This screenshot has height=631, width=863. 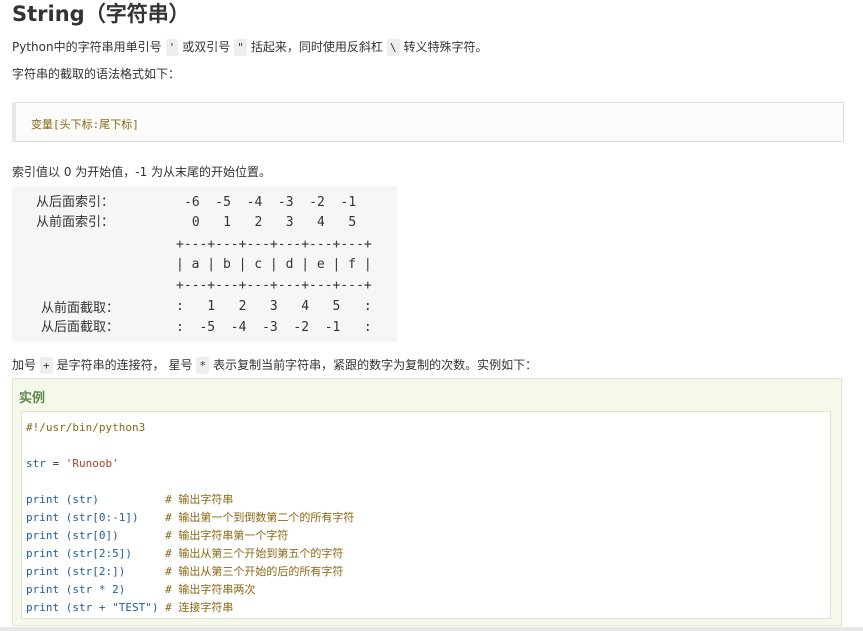 I want to click on code-line: print (str[2:]) # 输出从第三个开始的后的所有字符, so click(x=184, y=572).